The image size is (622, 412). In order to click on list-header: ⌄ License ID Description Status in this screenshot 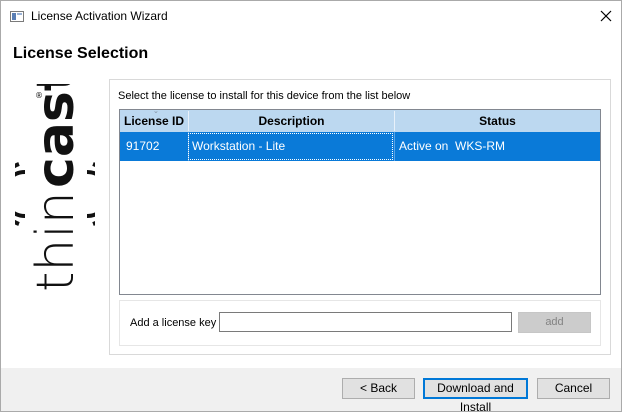, I will do `click(360, 120)`.